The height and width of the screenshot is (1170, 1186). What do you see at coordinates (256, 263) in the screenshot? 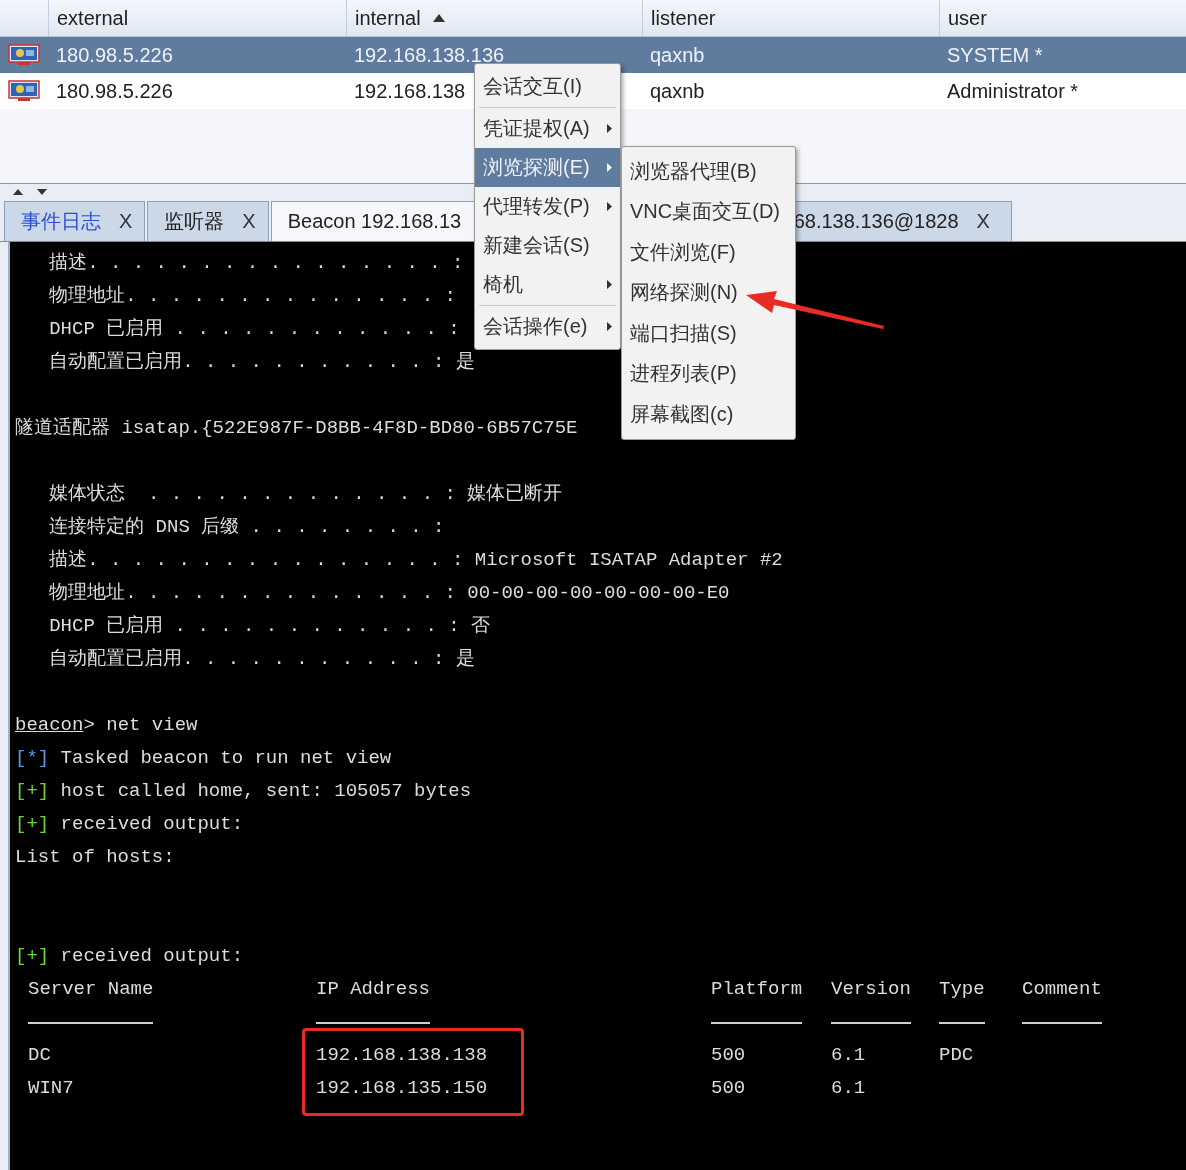
I see `console-line: 描述. . . . . . . . . . . . . . . . :` at bounding box center [256, 263].